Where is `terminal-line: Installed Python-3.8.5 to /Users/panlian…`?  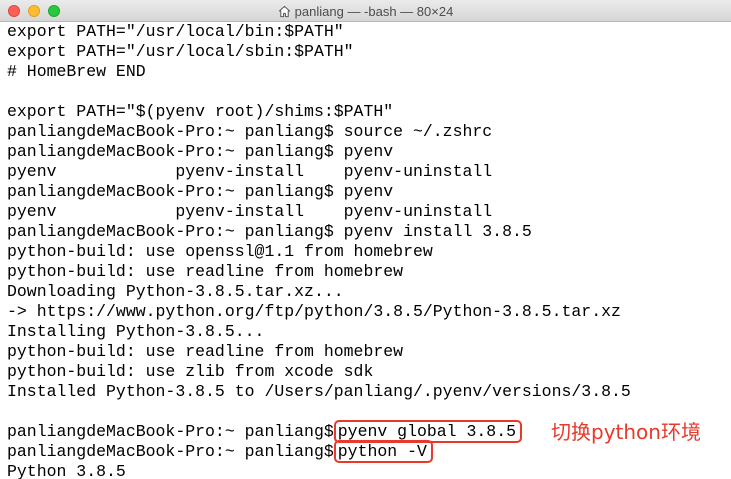 terminal-line: Installed Python-3.8.5 to /Users/panlian… is located at coordinates (319, 391).